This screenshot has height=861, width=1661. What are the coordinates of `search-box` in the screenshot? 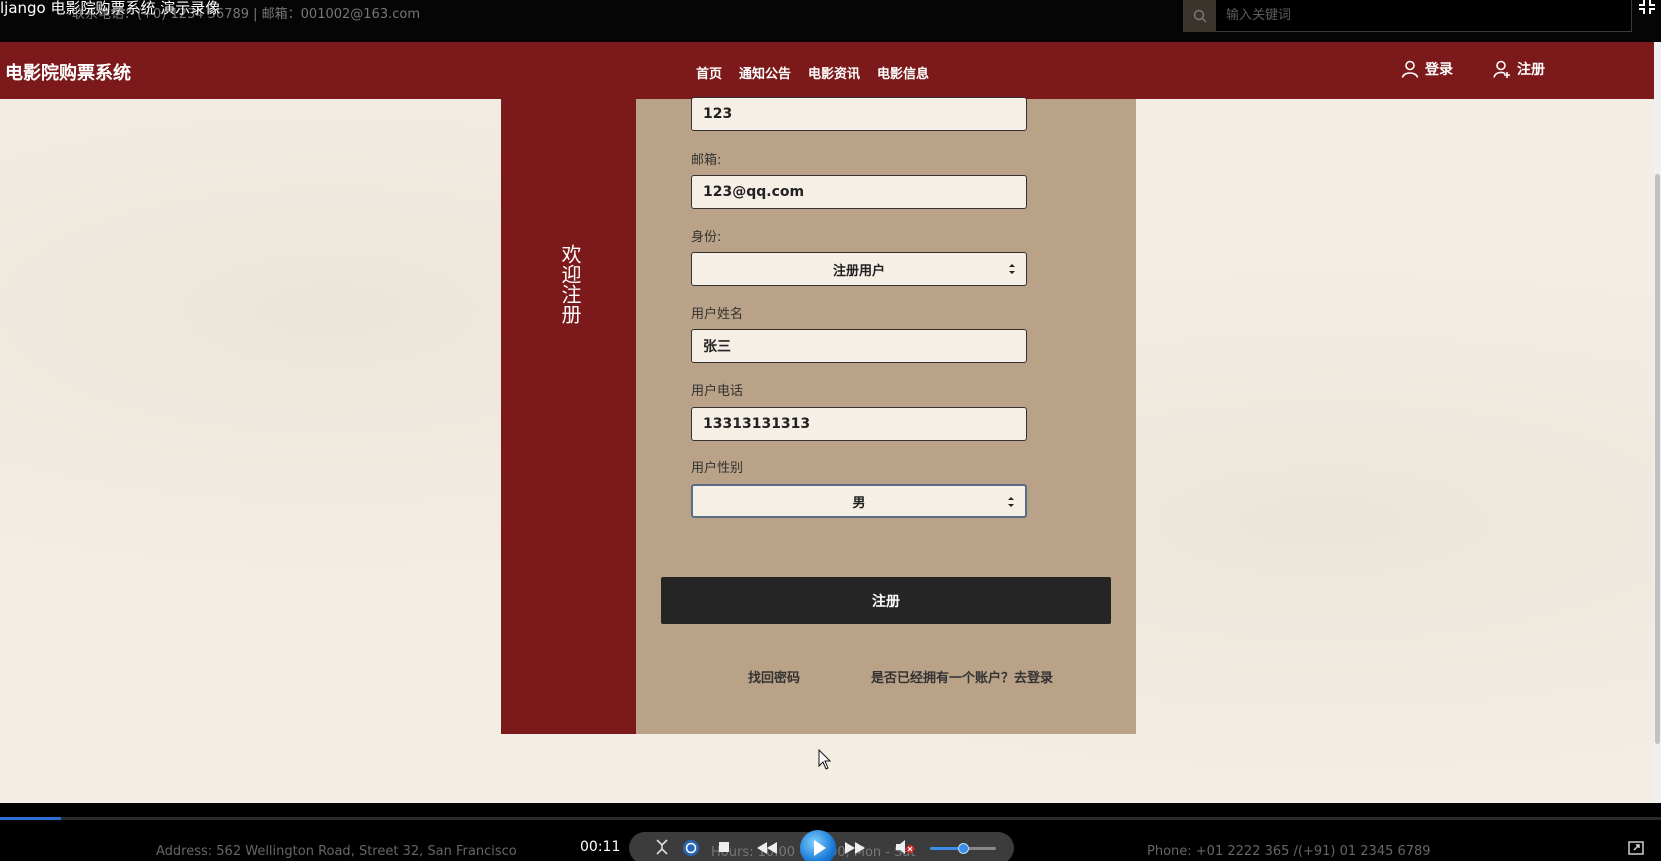 It's located at (1407, 16).